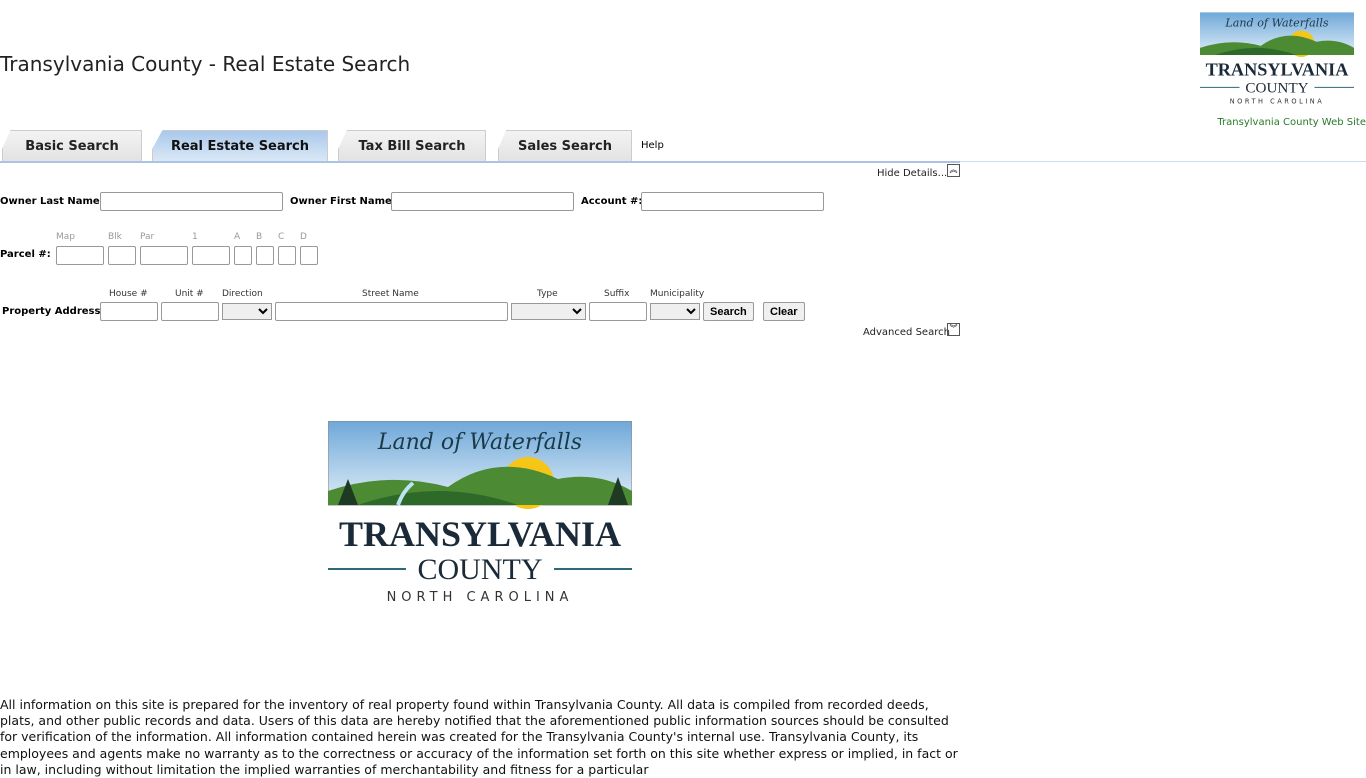 The width and height of the screenshot is (1366, 778). I want to click on type-select, so click(548, 311).